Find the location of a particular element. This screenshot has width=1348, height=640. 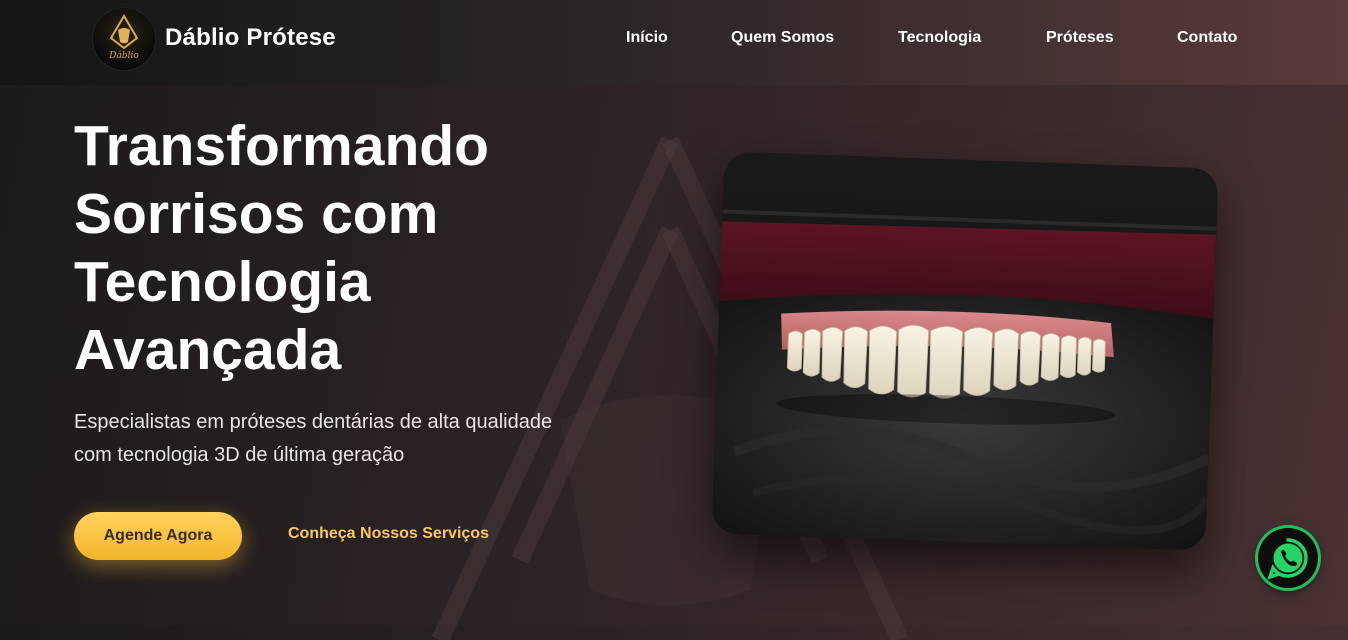

hero-title-line: Sorrisos com is located at coordinates (256, 214).